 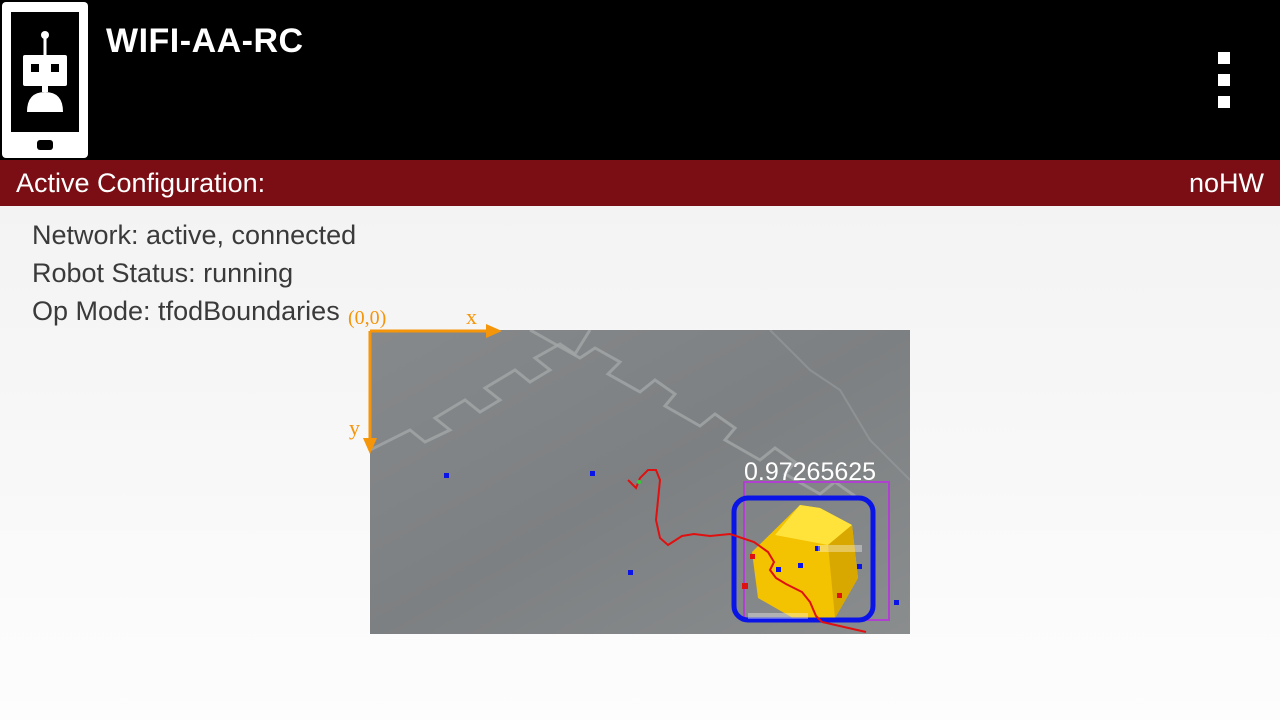 What do you see at coordinates (163, 273) in the screenshot?
I see `robot-status: Robot Status: running` at bounding box center [163, 273].